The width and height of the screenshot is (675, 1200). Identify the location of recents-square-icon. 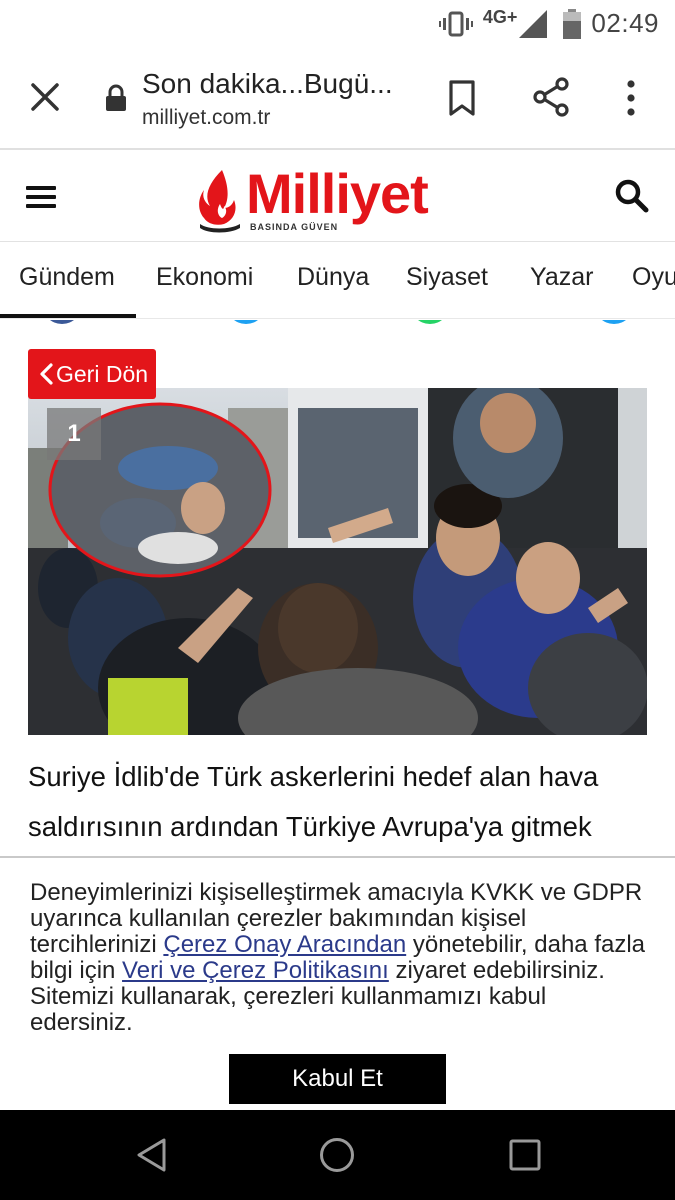
(525, 1155).